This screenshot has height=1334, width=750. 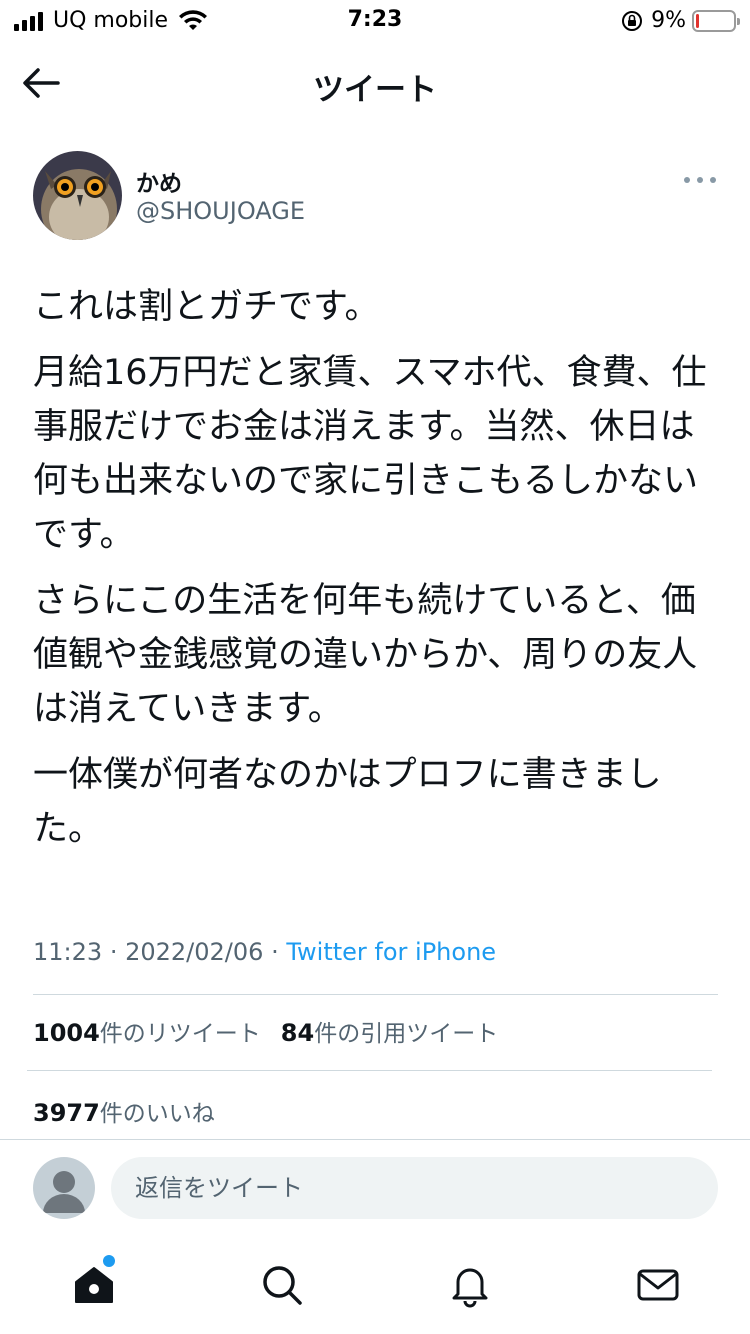 I want to click on tab-home, so click(x=94, y=1285).